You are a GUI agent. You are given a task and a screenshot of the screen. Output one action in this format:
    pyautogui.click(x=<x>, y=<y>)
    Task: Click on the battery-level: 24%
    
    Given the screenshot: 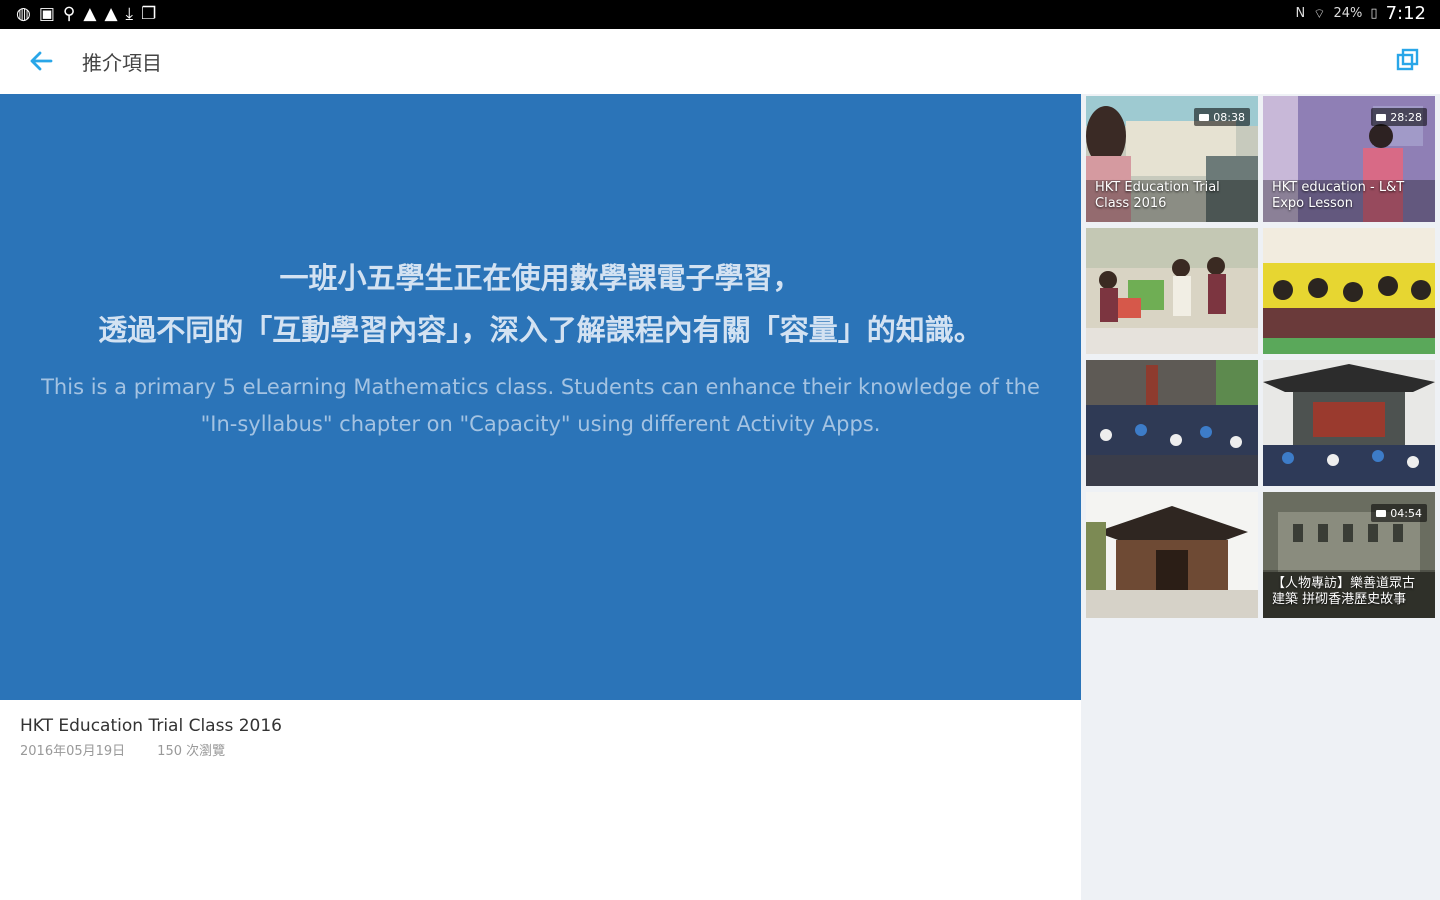 What is the action you would take?
    pyautogui.click(x=1348, y=13)
    